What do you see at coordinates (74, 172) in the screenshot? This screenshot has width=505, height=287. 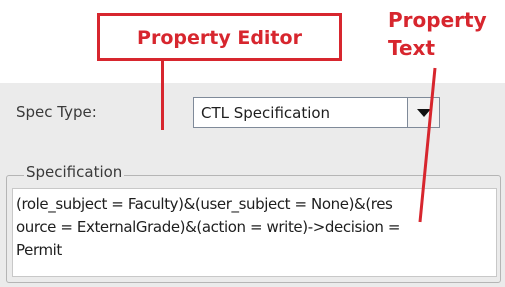 I see `specification-group-title: Specification` at bounding box center [74, 172].